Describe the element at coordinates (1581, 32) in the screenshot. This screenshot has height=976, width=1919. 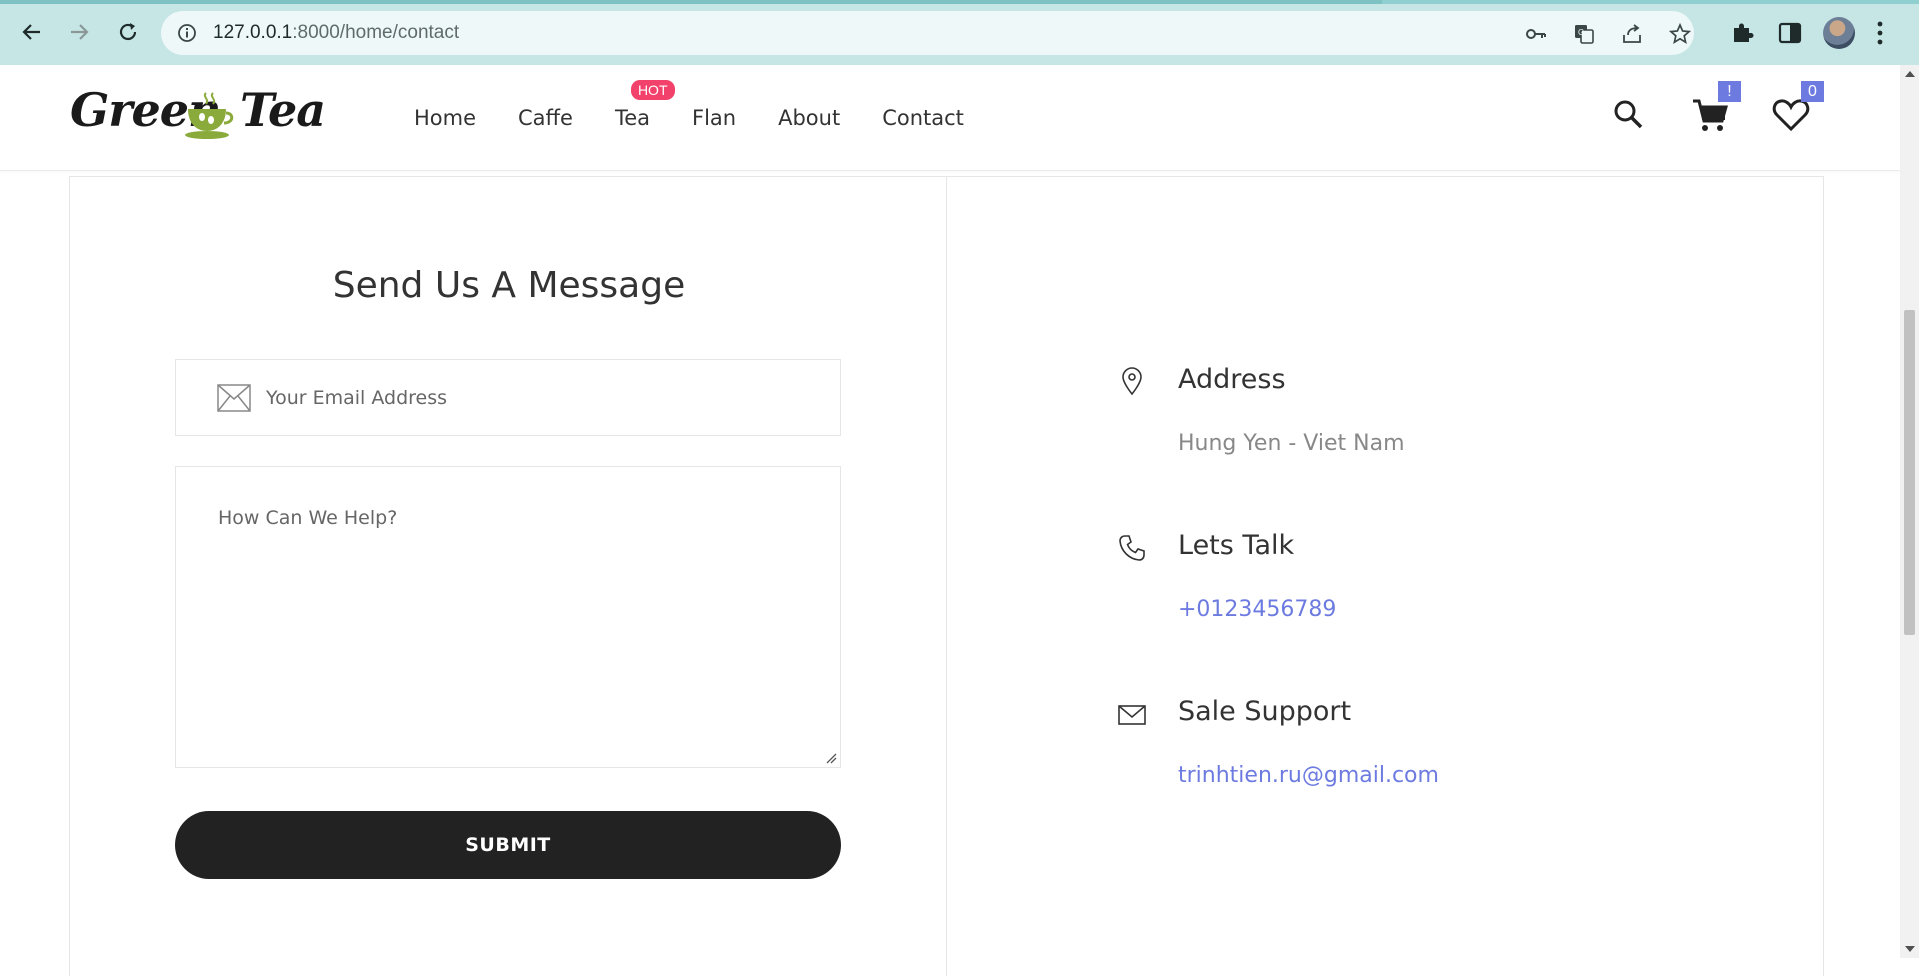
I see `svg-text: G` at that location.